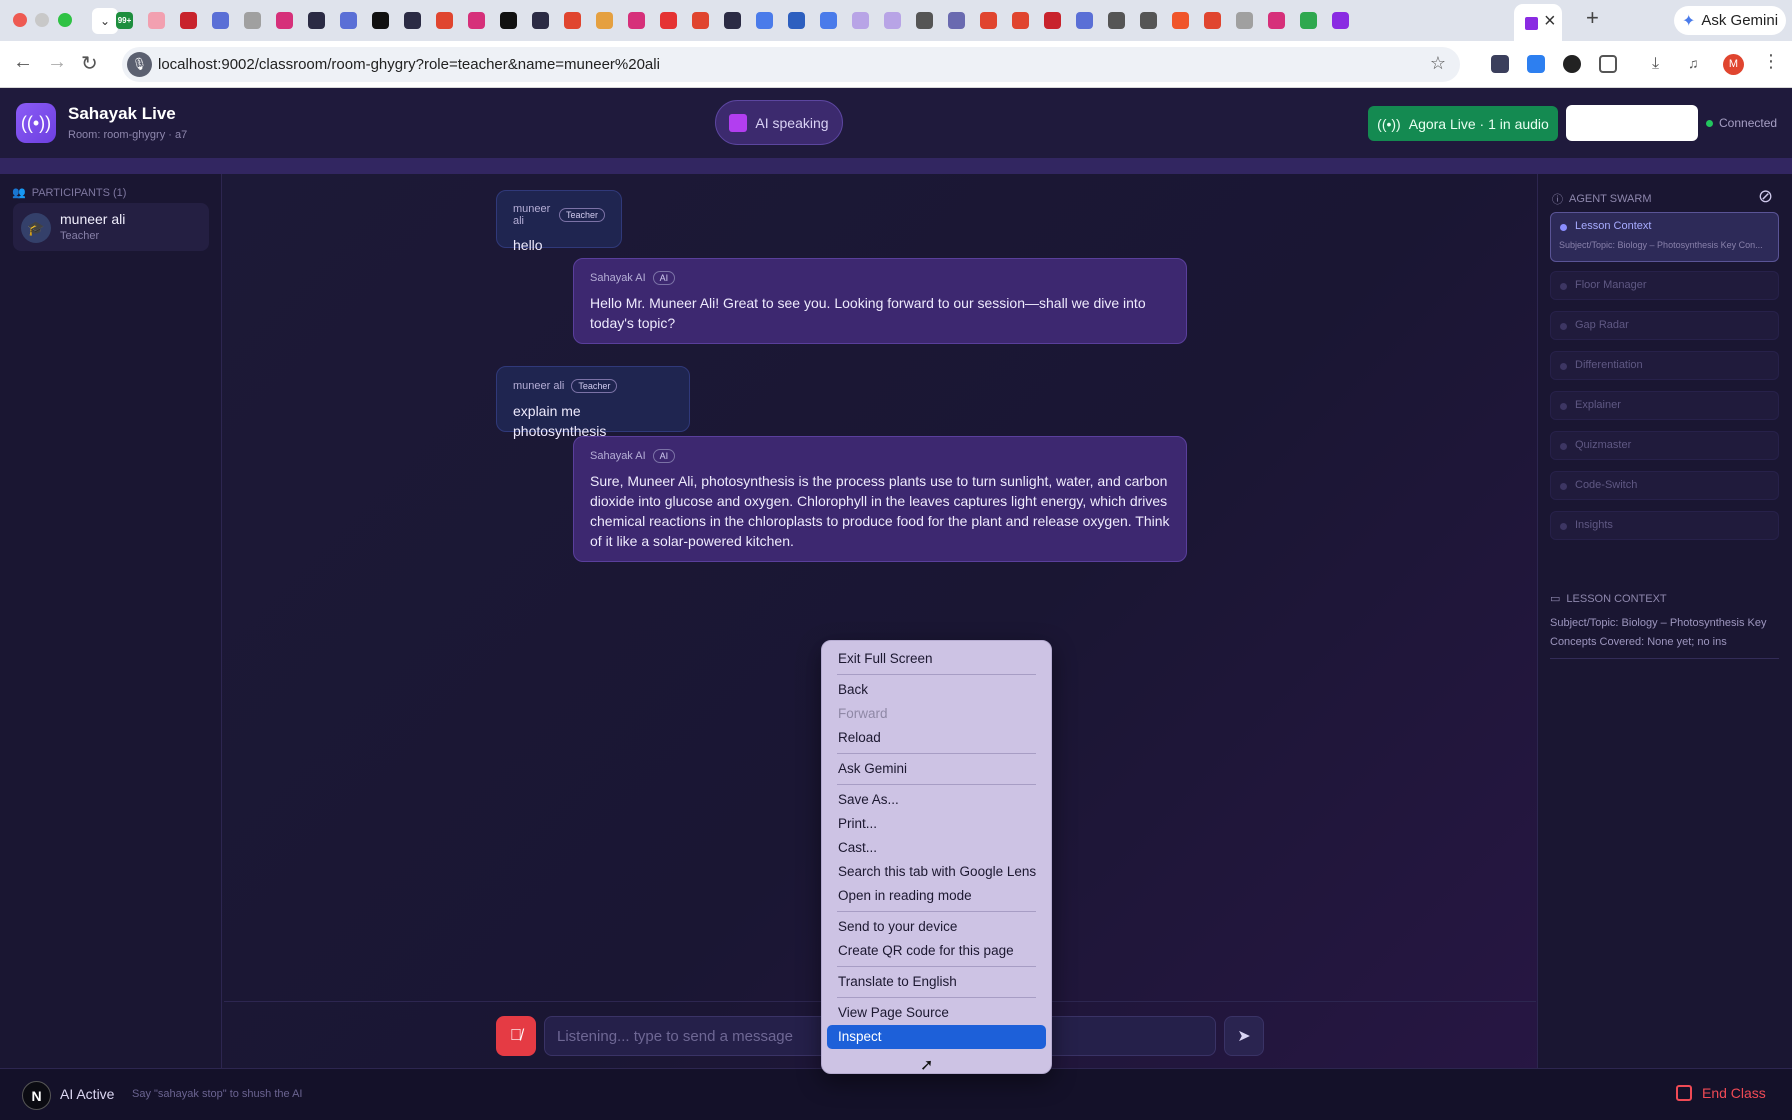 The height and width of the screenshot is (1120, 1792). Describe the element at coordinates (20, 20) in the screenshot. I see `close-window-button` at that location.